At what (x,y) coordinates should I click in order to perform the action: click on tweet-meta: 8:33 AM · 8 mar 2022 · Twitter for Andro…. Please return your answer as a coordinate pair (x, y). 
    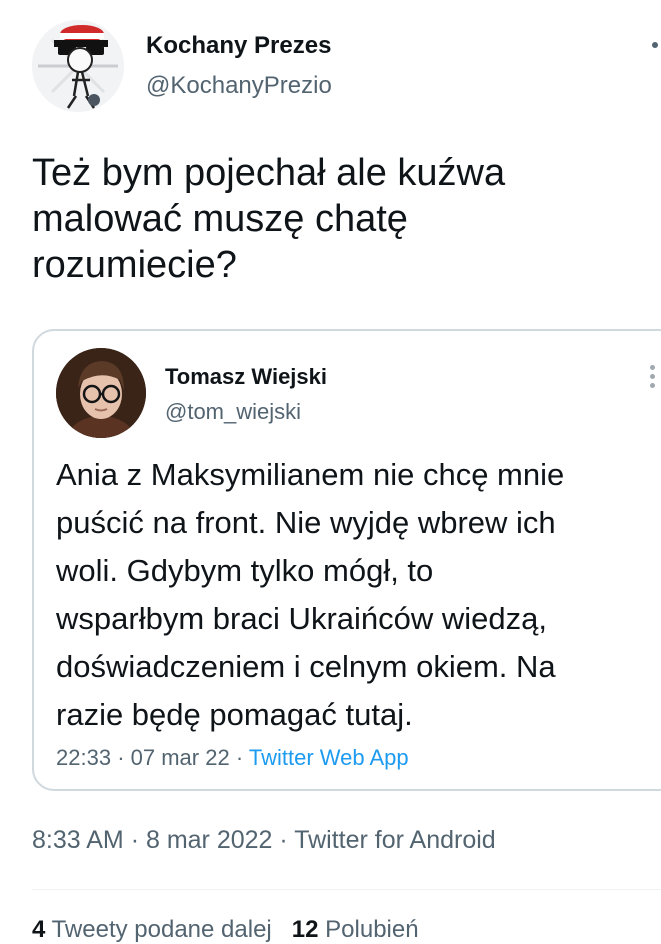
    Looking at the image, I should click on (264, 840).